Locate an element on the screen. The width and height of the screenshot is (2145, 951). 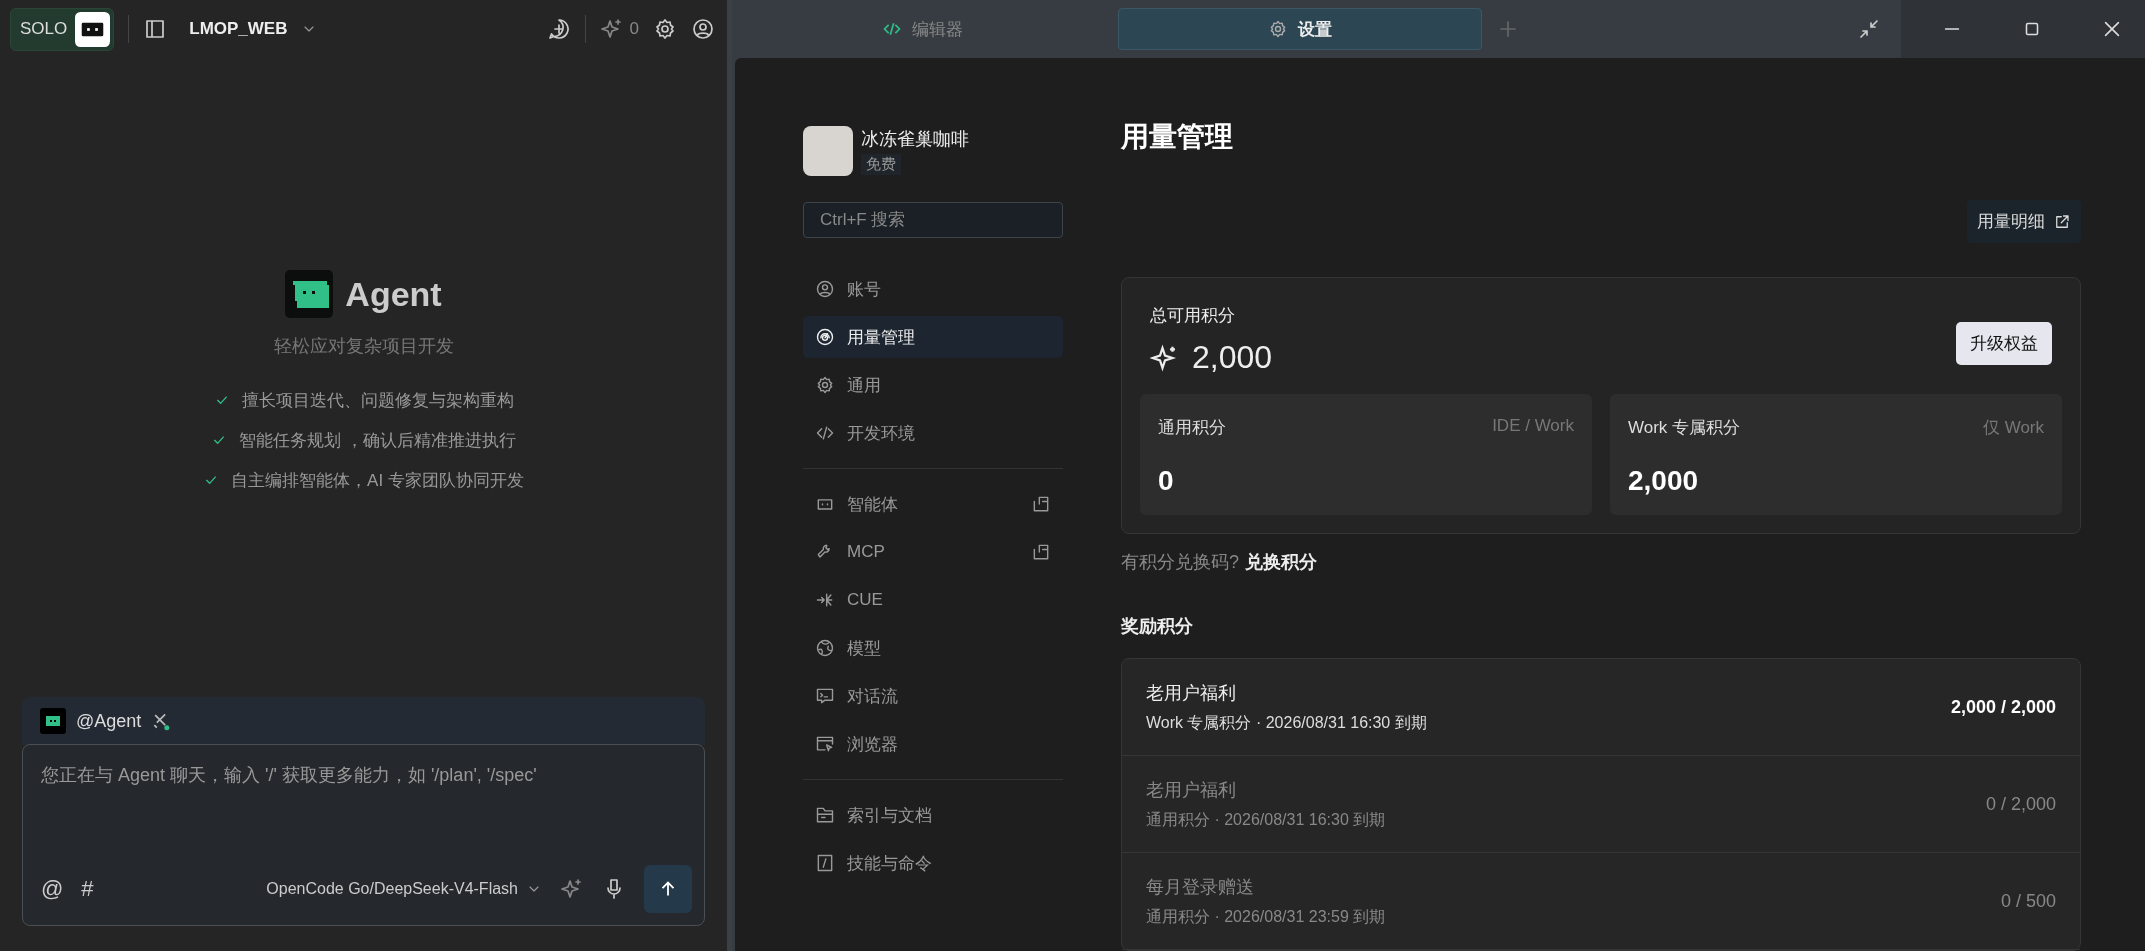
reward-amount: 2,000 / 2,000 is located at coordinates (2003, 707).